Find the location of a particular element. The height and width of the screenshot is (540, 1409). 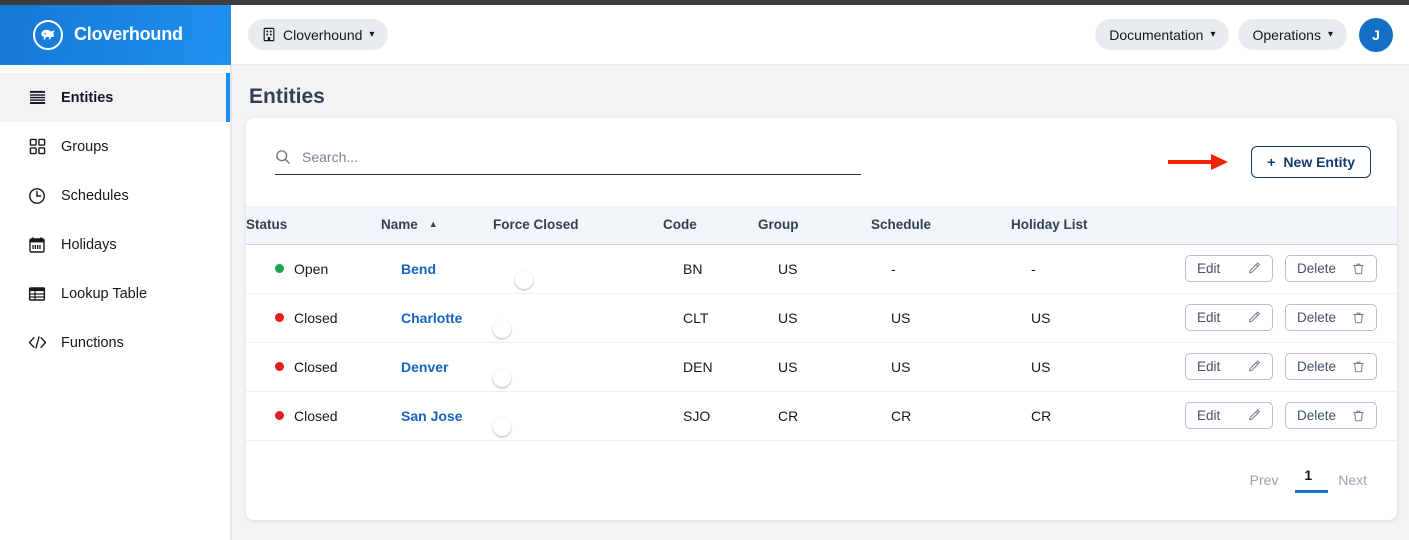

avatar: J is located at coordinates (1376, 34).